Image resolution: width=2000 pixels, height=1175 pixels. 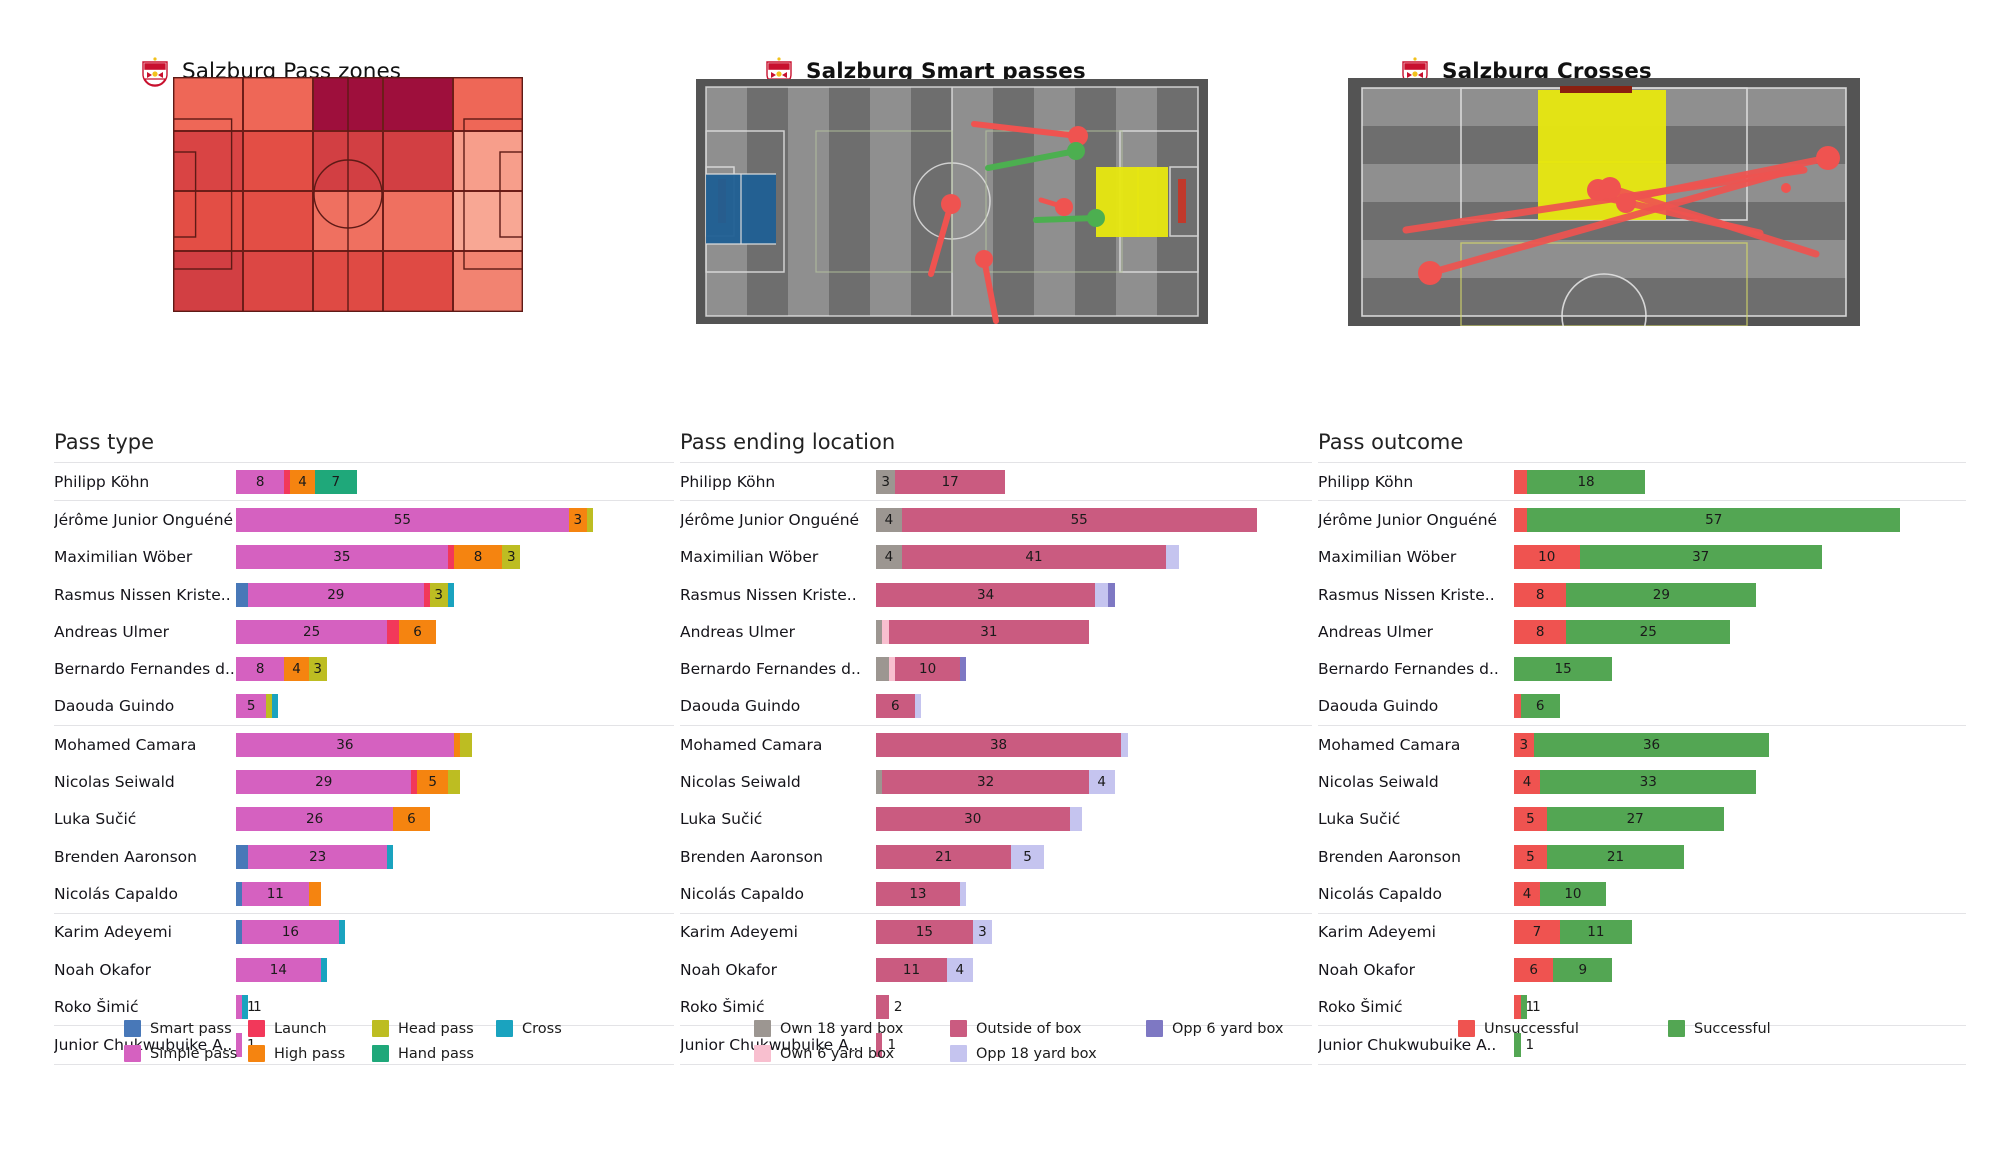 What do you see at coordinates (996, 594) in the screenshot?
I see `table-row: Rasmus Nissen Kriste.. 34` at bounding box center [996, 594].